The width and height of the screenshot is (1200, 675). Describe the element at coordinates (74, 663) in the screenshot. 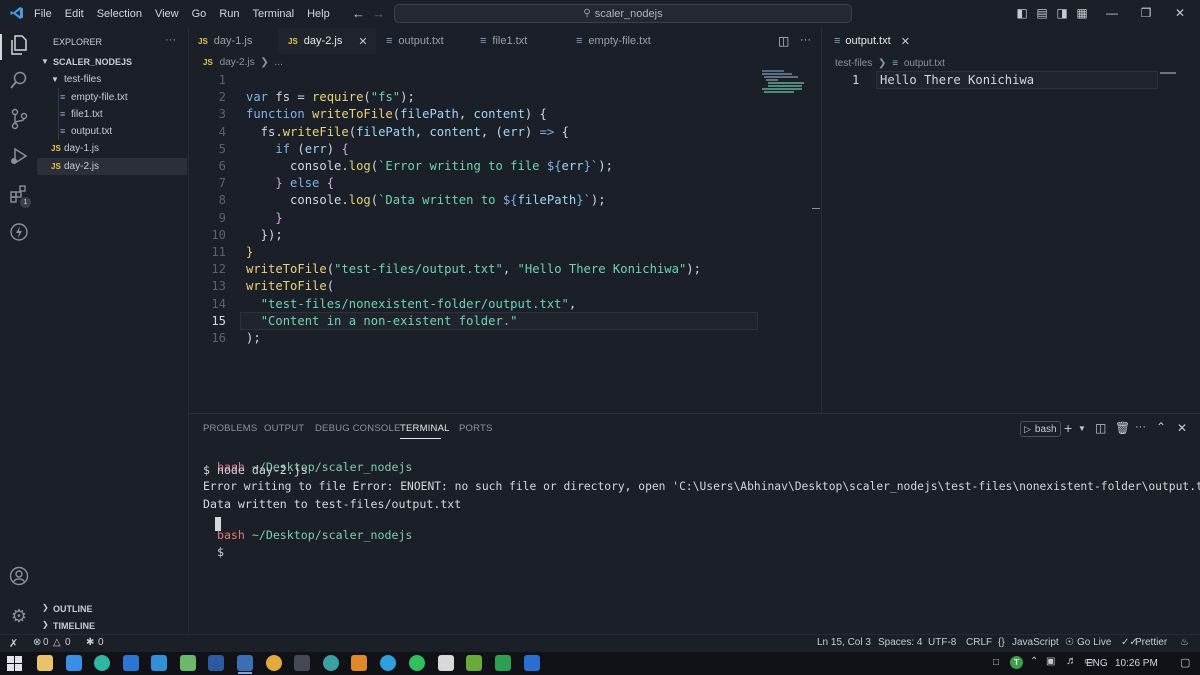

I see `settings-app-icon` at that location.